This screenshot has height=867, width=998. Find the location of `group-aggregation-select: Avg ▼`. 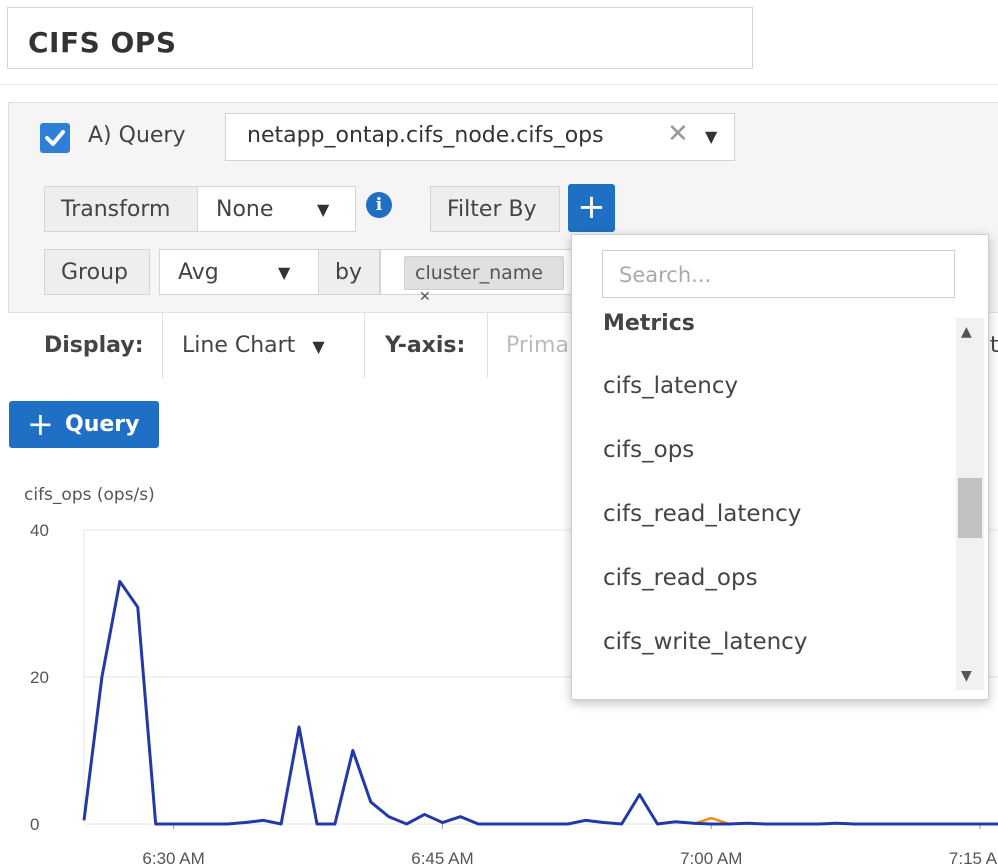

group-aggregation-select: Avg ▼ is located at coordinates (239, 272).